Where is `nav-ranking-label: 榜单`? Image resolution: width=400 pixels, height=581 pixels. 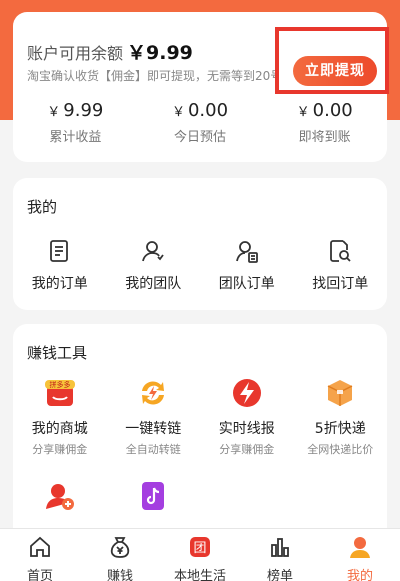 nav-ranking-label: 榜单 is located at coordinates (279, 575).